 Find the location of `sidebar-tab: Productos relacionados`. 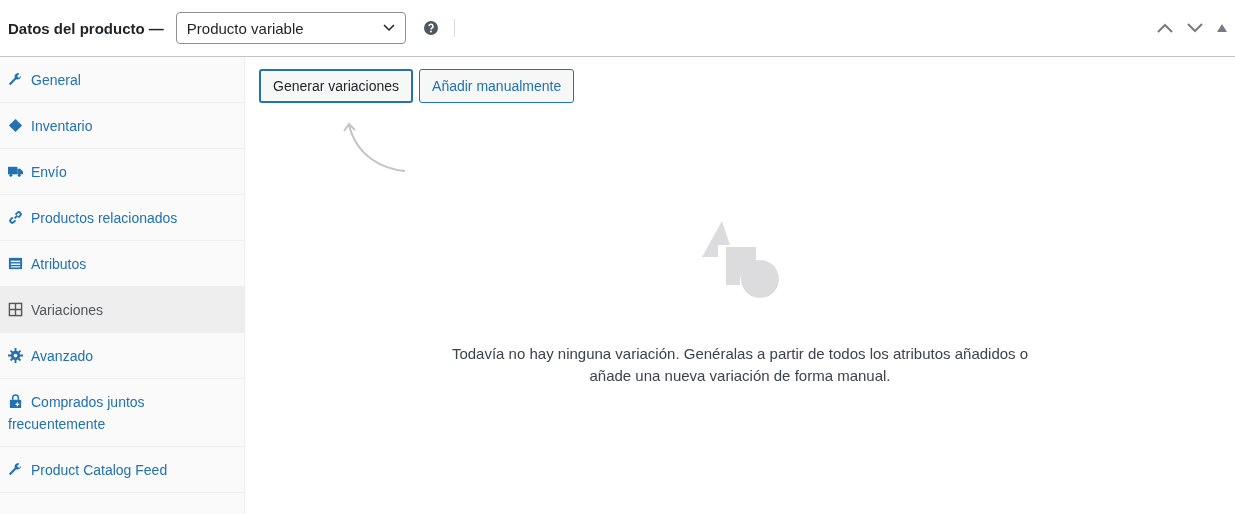

sidebar-tab: Productos relacionados is located at coordinates (122, 218).